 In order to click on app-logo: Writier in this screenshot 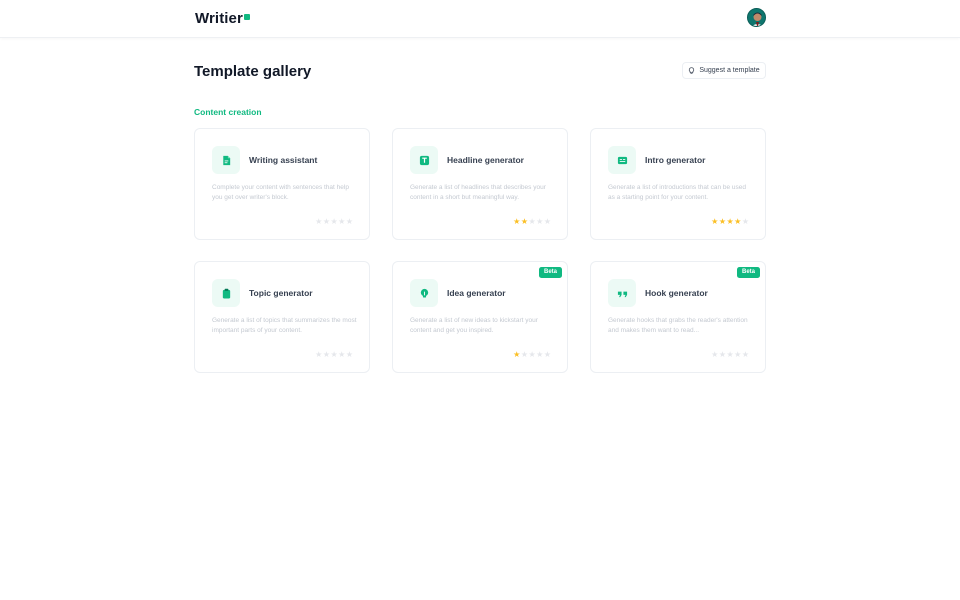, I will do `click(222, 18)`.